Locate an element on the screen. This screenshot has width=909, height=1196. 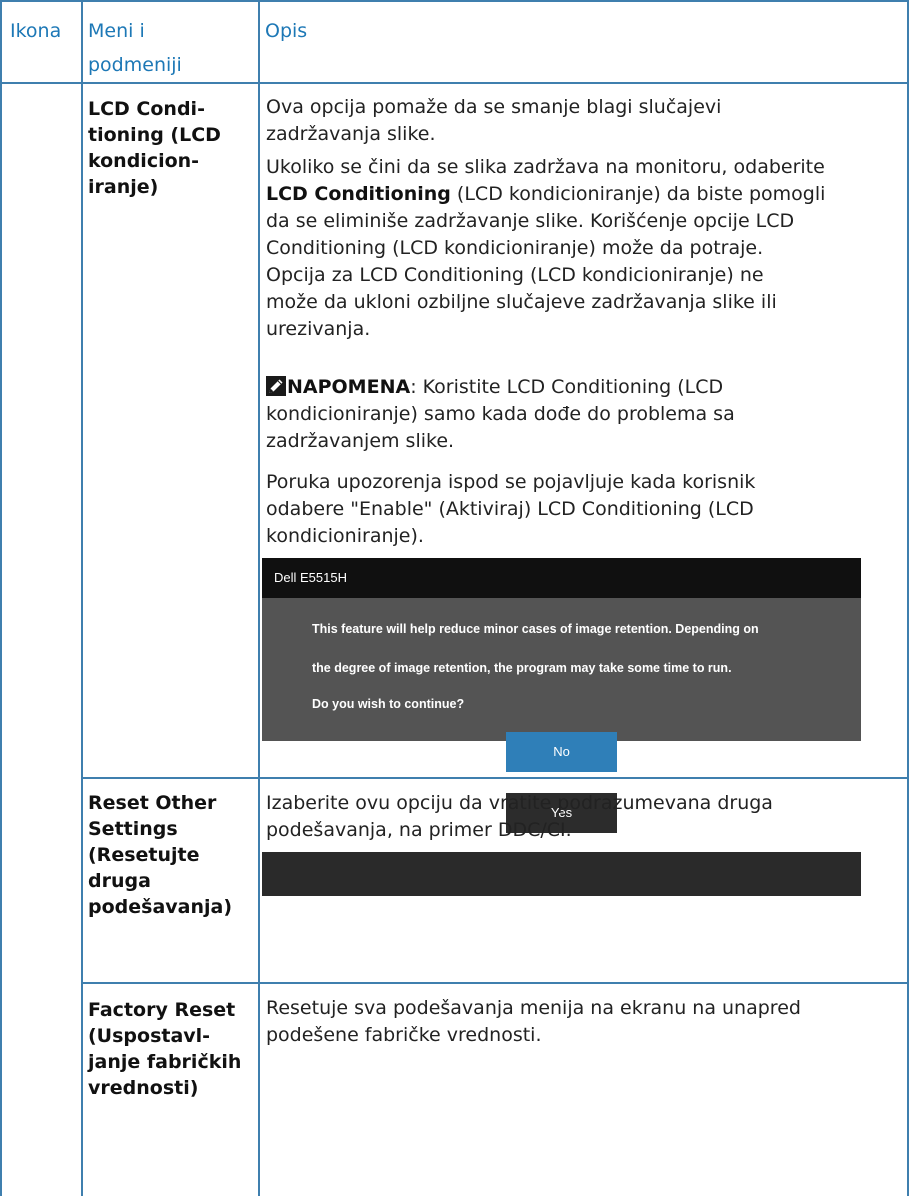
osd-title: Dell E5515H is located at coordinates (561, 578).